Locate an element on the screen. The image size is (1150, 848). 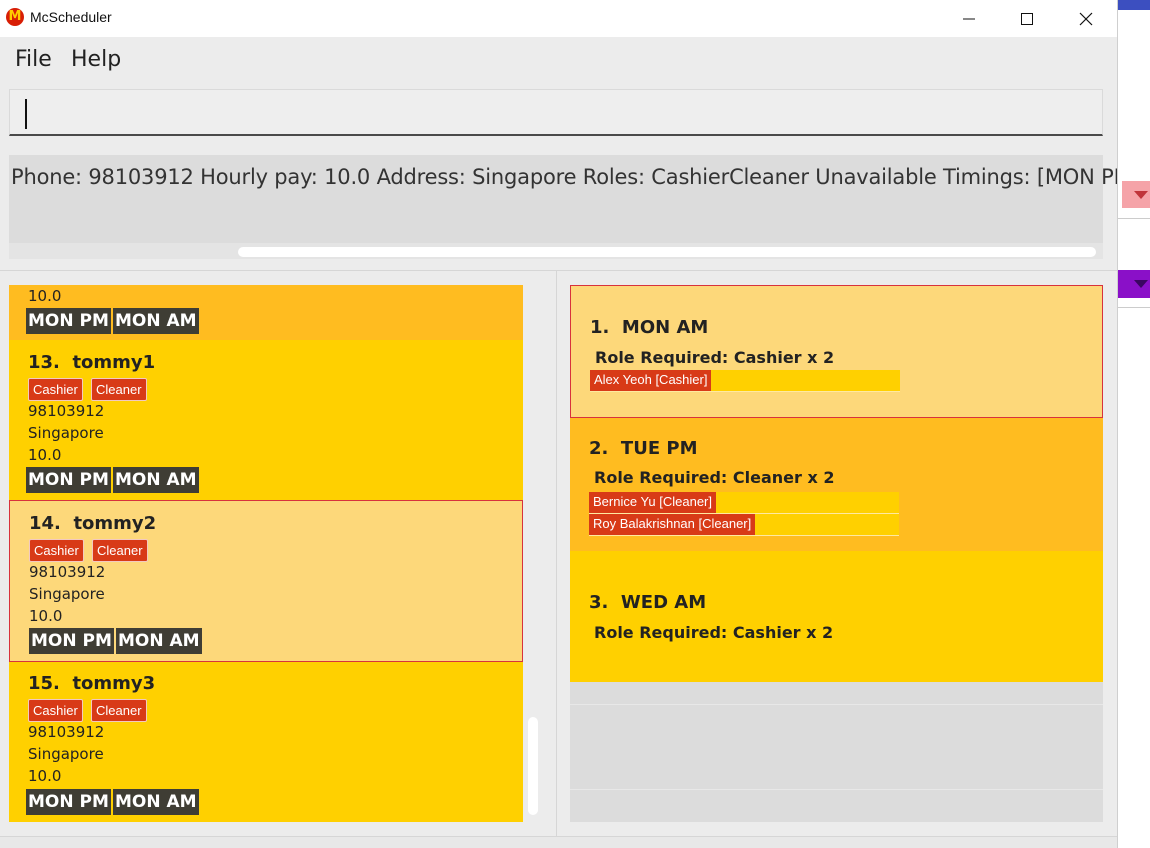
shift-name-text: TUE PM is located at coordinates (659, 448).